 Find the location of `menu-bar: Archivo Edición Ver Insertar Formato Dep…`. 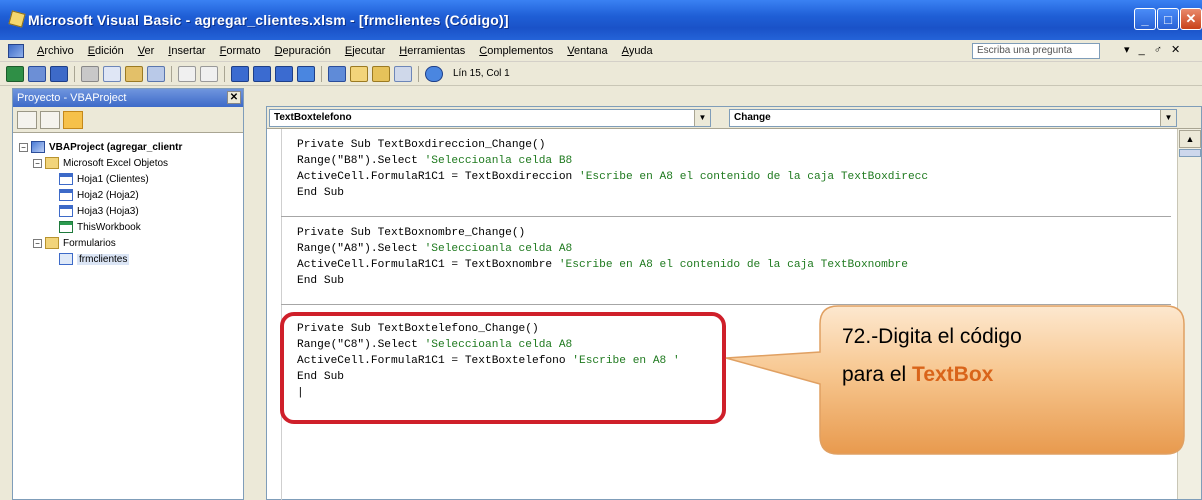

menu-bar: Archivo Edición Ver Insertar Formato Dep… is located at coordinates (601, 51).